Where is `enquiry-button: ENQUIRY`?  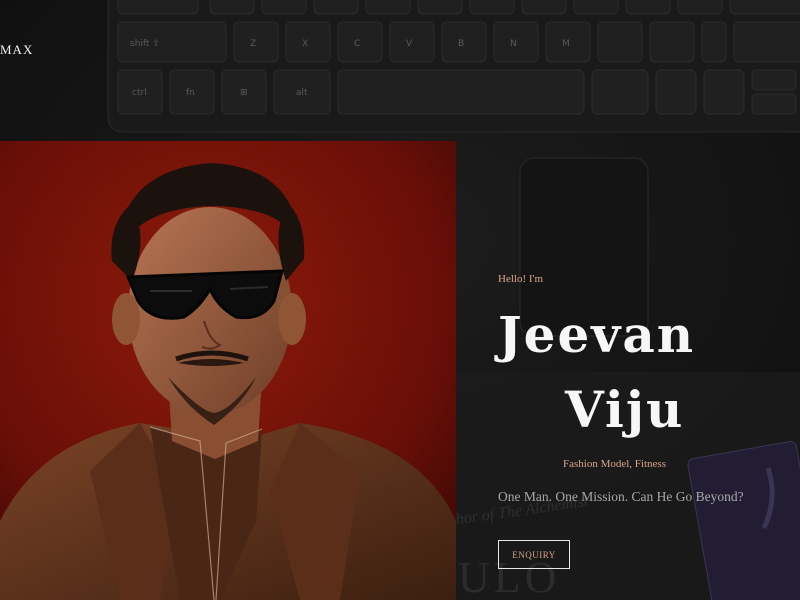 enquiry-button: ENQUIRY is located at coordinates (534, 554).